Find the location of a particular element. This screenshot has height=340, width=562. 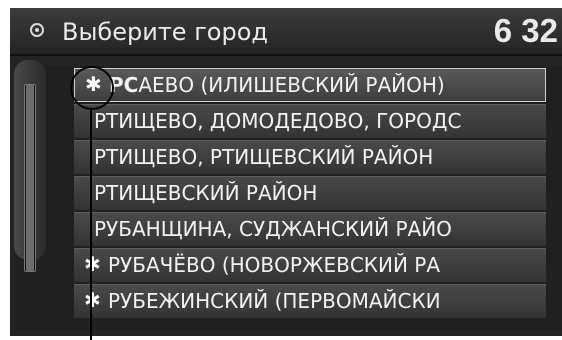

list-item-label: РУБЕЖИНСКИЙ (ПЕРВОМАЙСКИ is located at coordinates (274, 301).